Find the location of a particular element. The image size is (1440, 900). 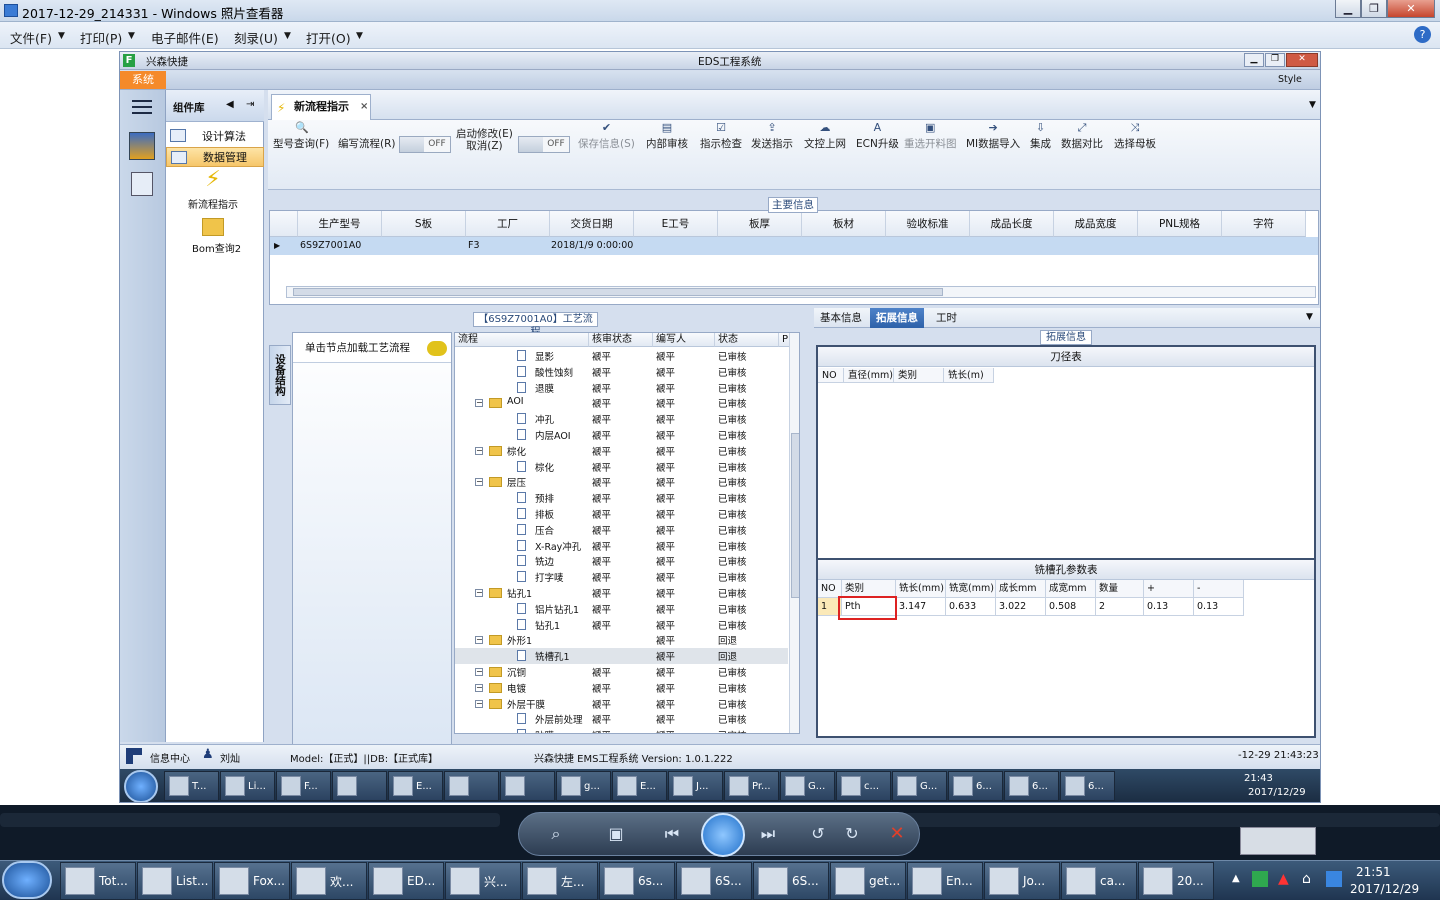

info-center-link: 信息中心 is located at coordinates (170, 757).